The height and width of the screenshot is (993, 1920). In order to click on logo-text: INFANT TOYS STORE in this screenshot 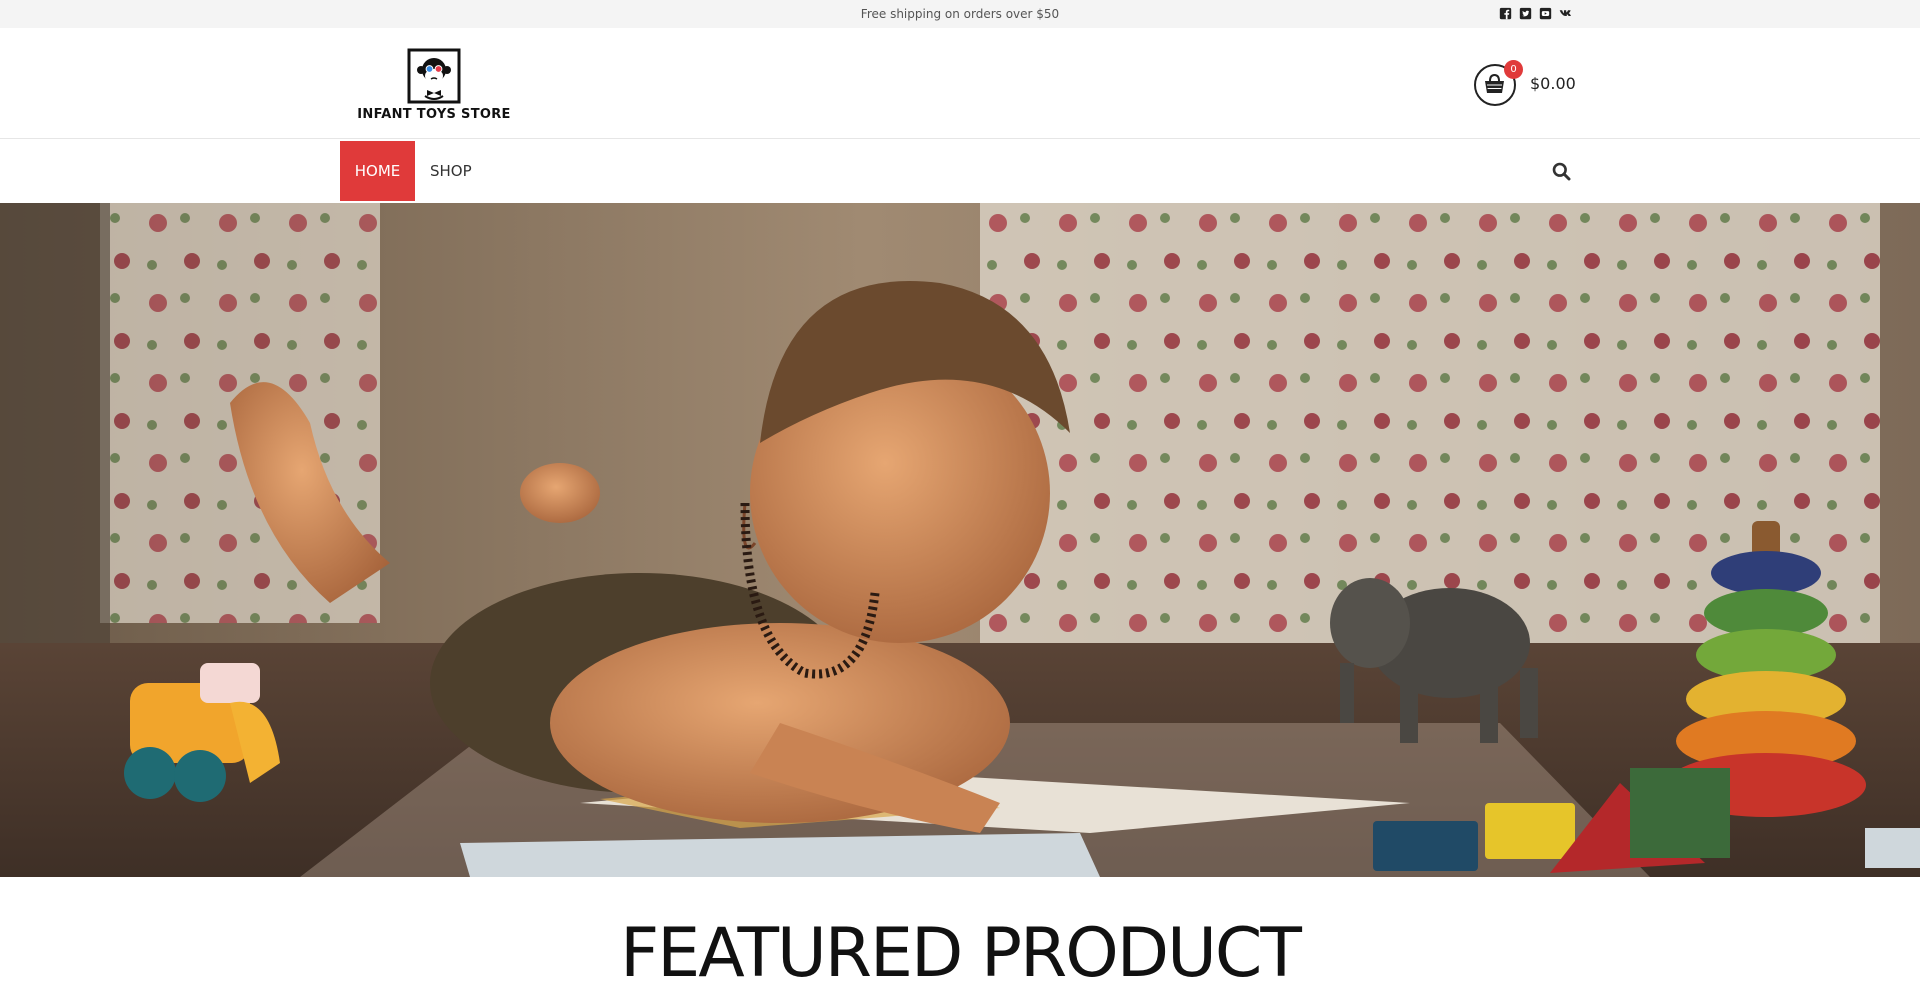, I will do `click(434, 114)`.